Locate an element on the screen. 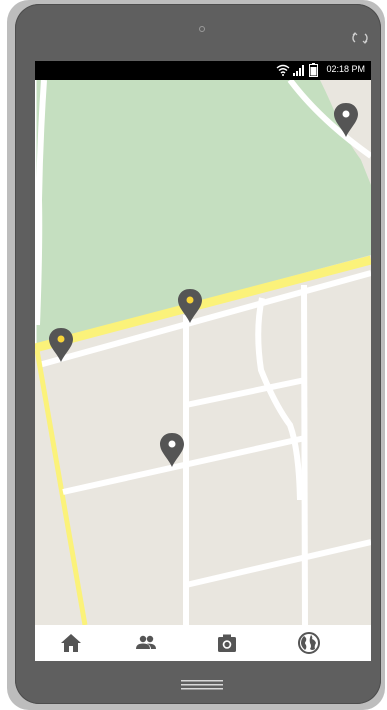 The height and width of the screenshot is (710, 387). status-bar: 02:18 PM is located at coordinates (203, 70).